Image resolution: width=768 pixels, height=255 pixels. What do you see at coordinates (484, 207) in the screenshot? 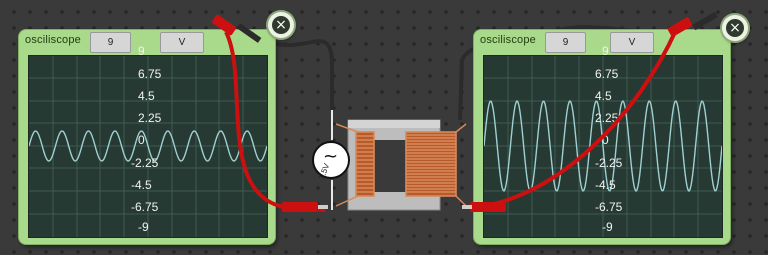
I see `probe-clip-right-bottom` at bounding box center [484, 207].